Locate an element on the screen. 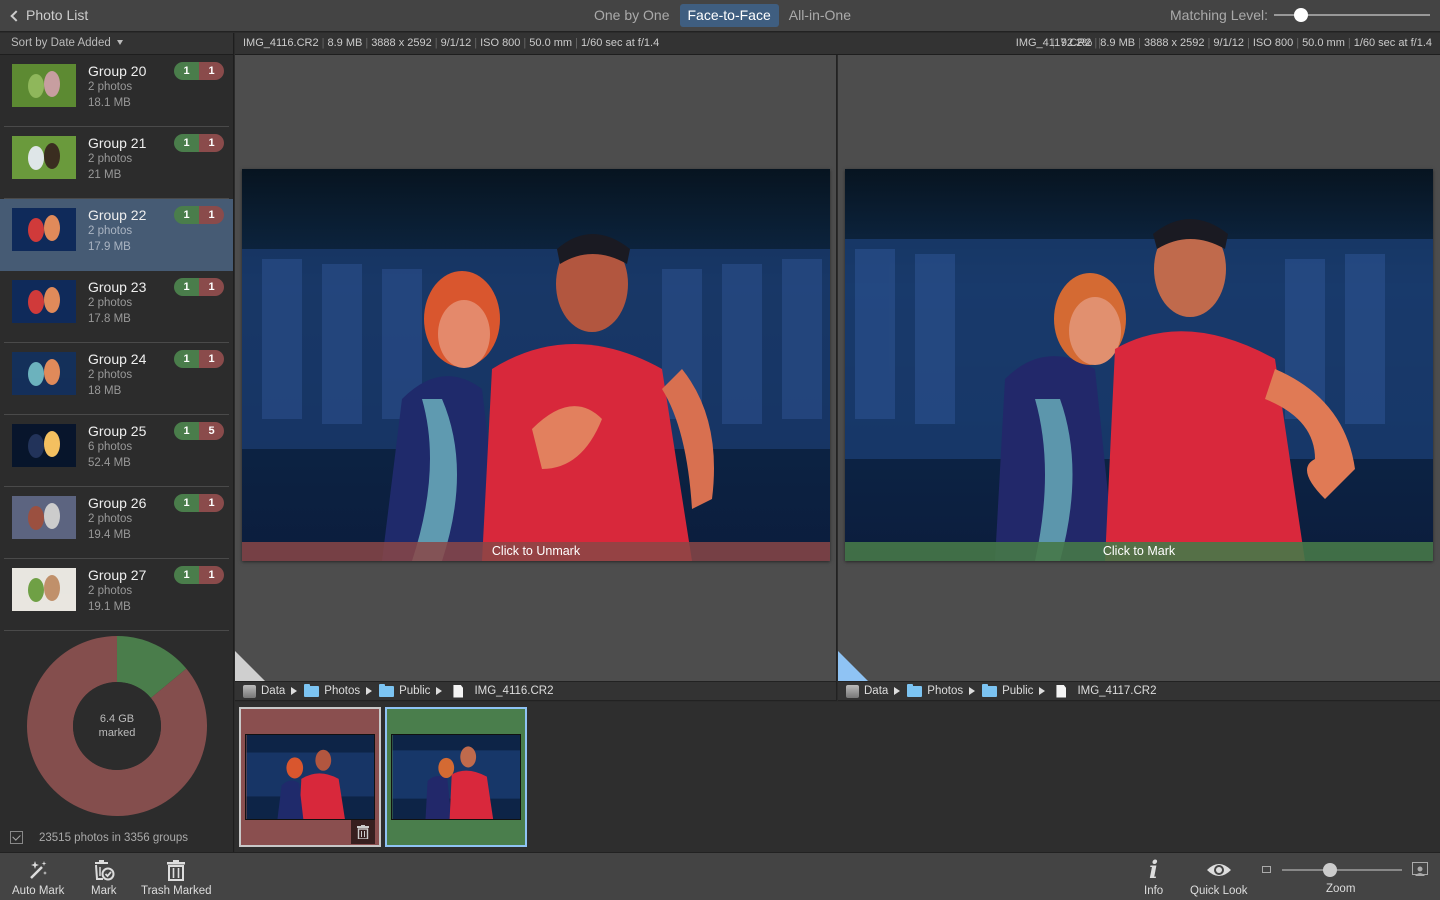  group-photo-count: 2 photos is located at coordinates (110, 591).